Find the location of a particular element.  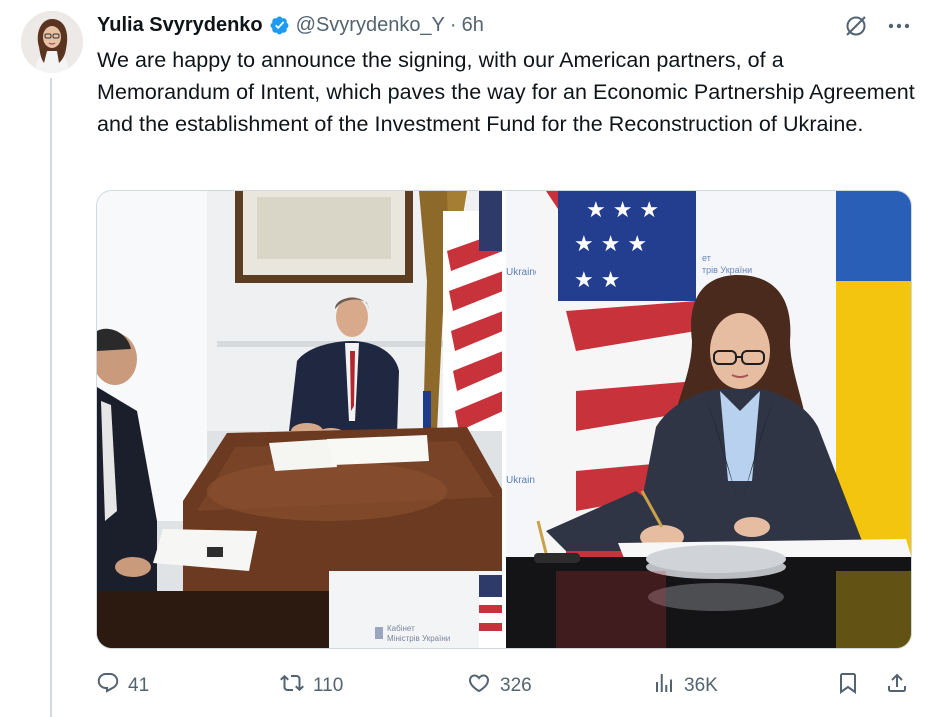

share-button is located at coordinates (897, 686).